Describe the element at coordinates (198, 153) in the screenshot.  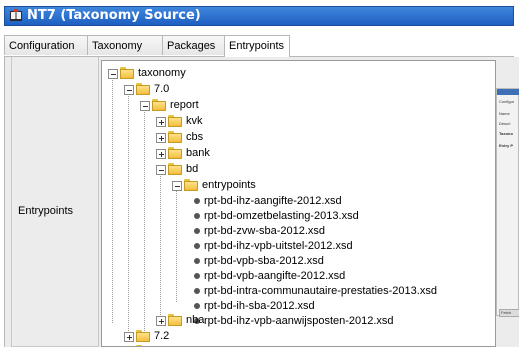
I see `tree-node-label: bank` at that location.